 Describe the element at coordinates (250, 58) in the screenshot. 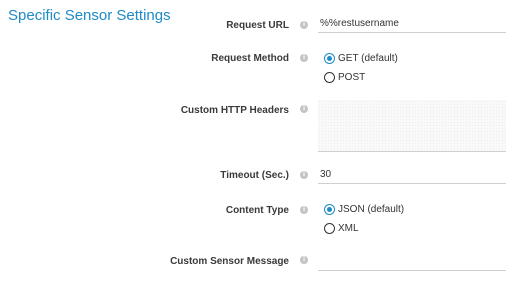

I see `request-method-label: Request Method` at that location.